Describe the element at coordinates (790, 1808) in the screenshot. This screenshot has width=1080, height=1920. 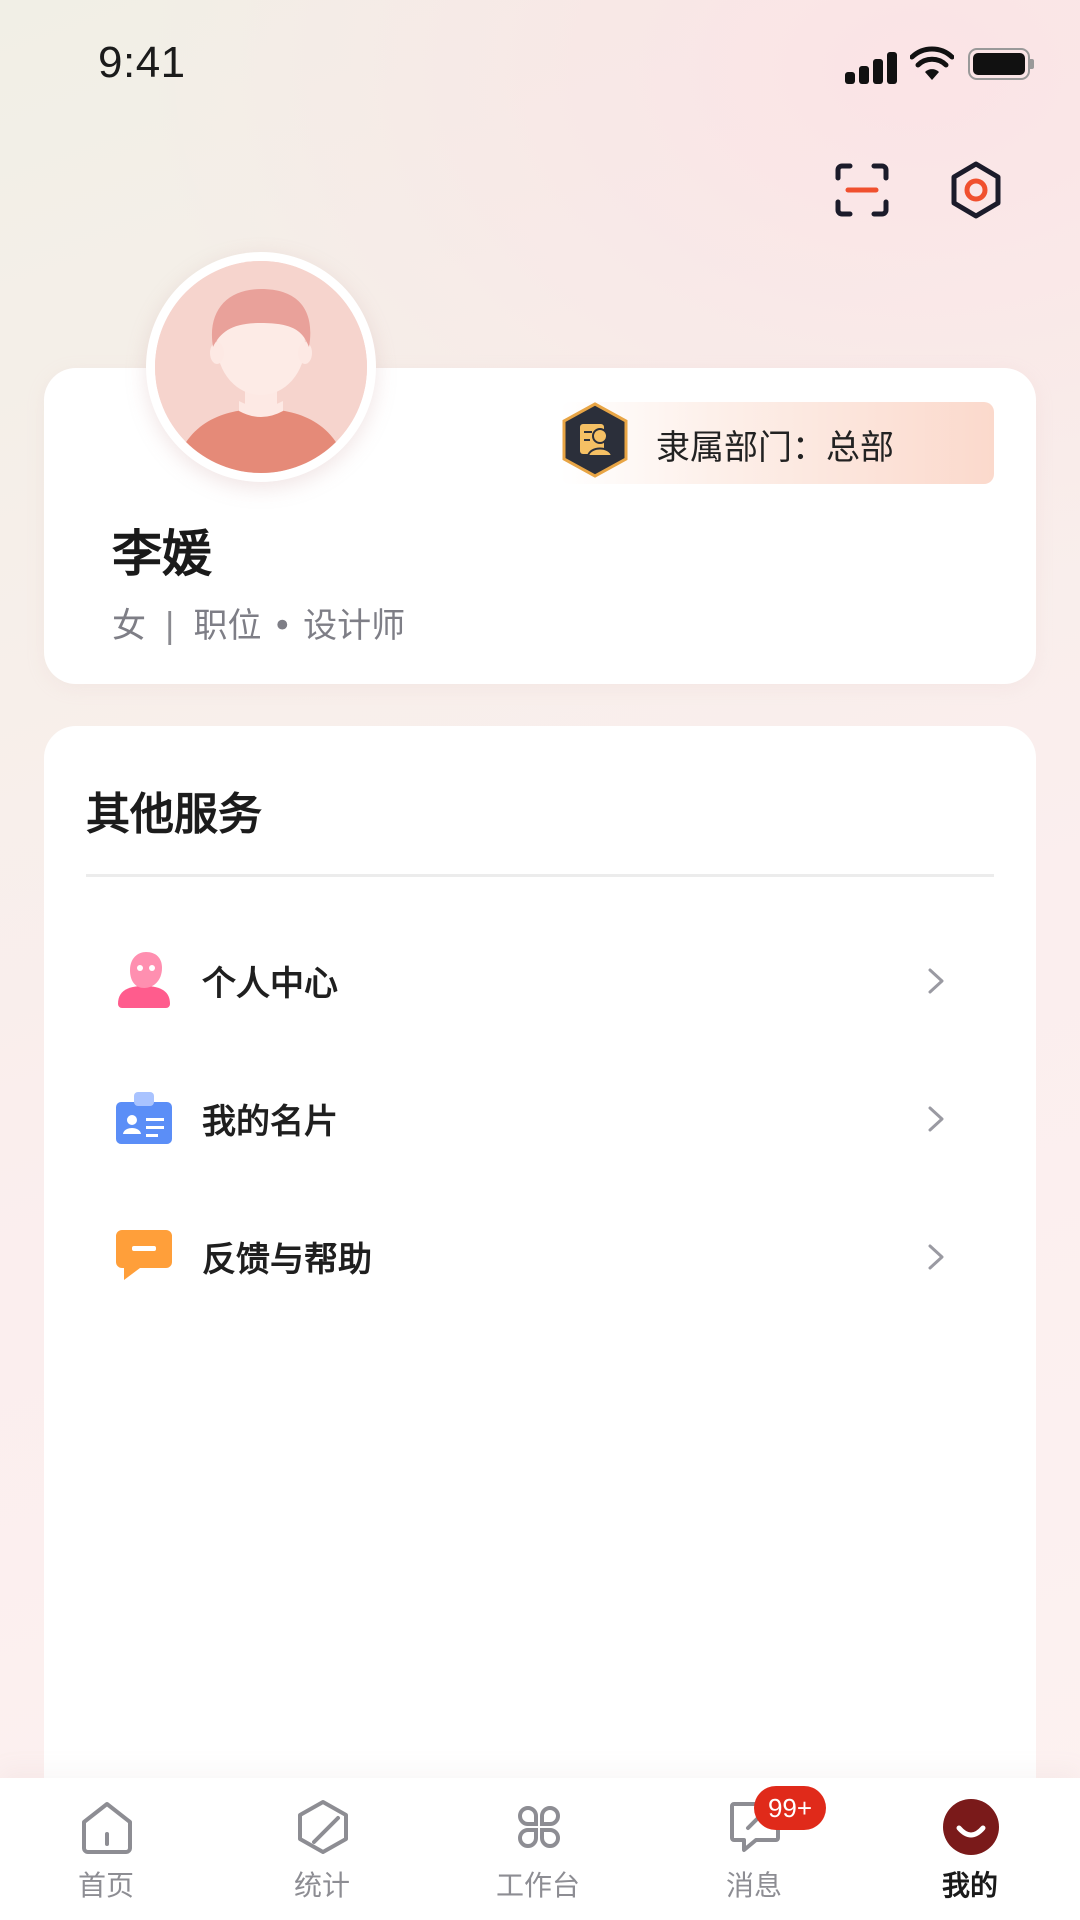
I see `message-count-badge: 99+` at that location.